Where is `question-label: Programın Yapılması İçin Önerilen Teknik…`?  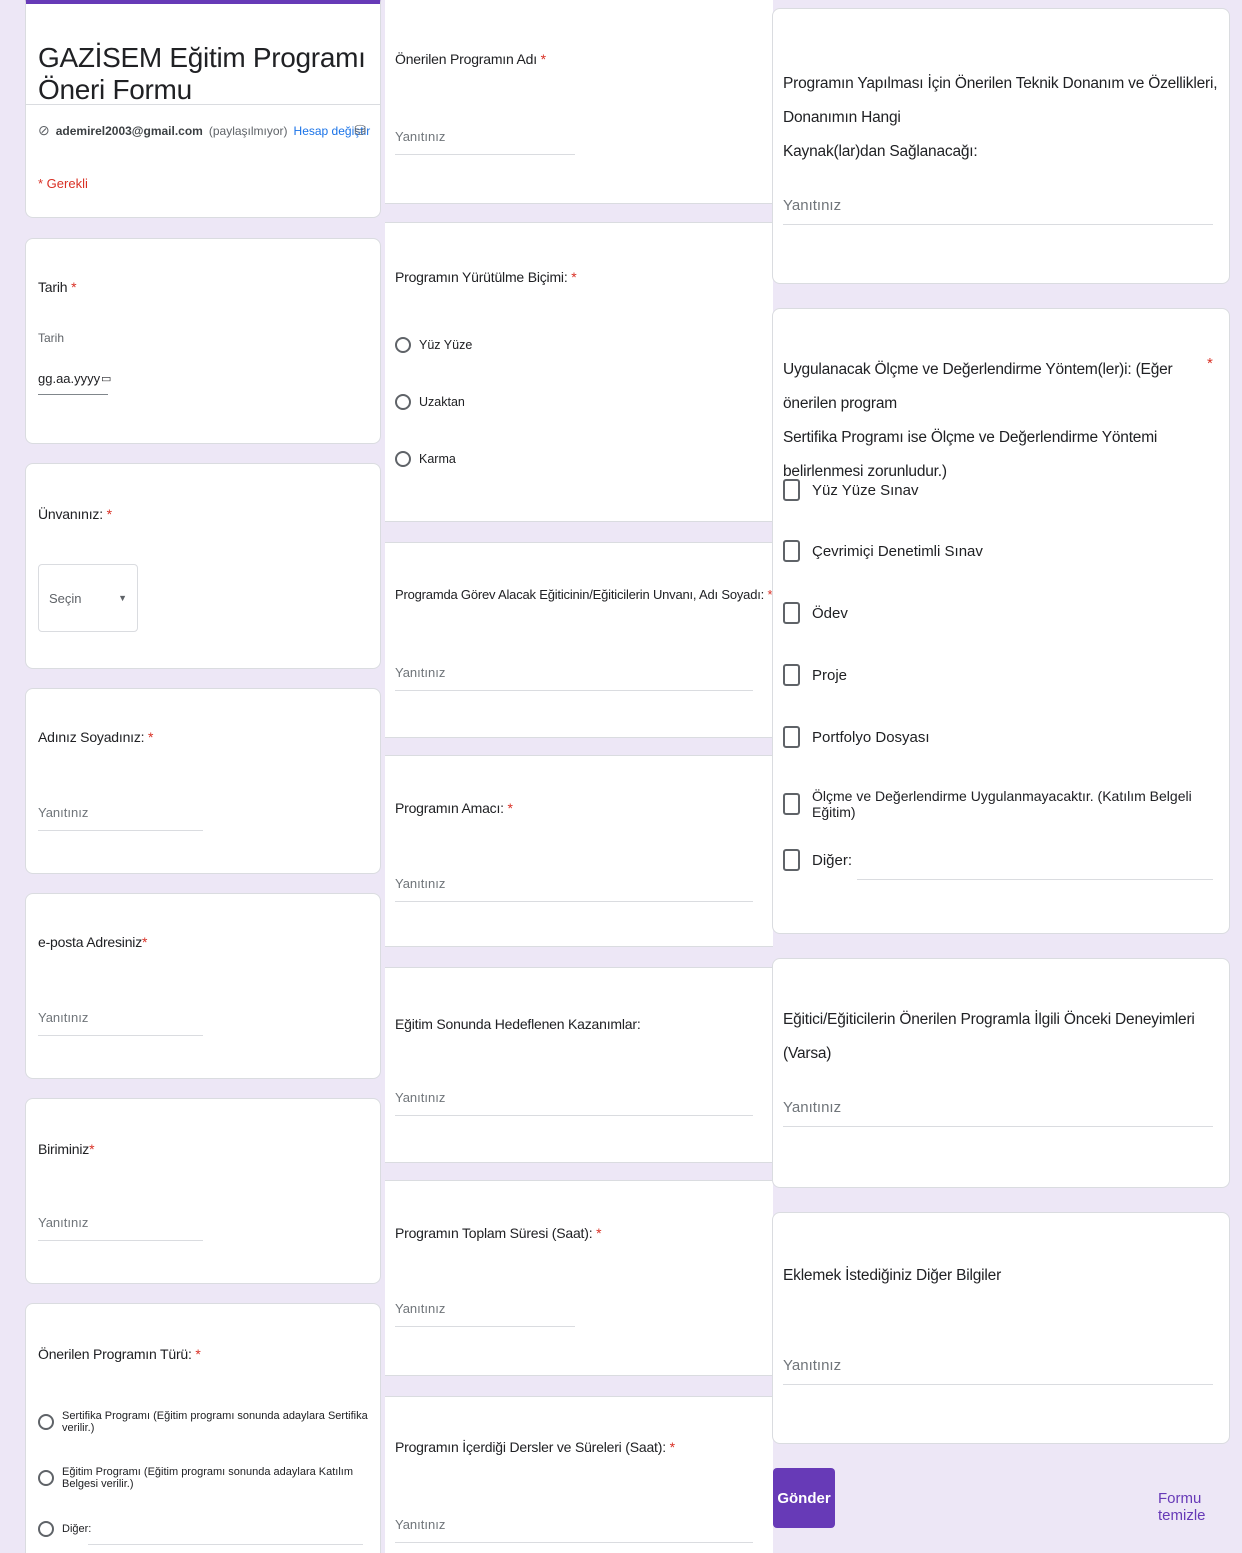
question-label: Programın Yapılması İçin Önerilen Teknik… is located at coordinates (1000, 117).